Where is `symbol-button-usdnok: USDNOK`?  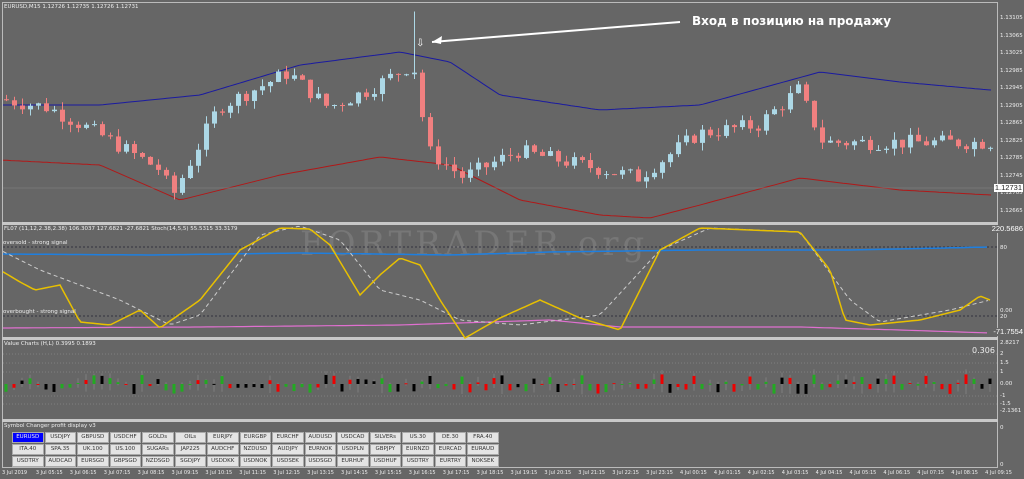
symbol-button-usdnok: USDNOK is located at coordinates (255, 461).